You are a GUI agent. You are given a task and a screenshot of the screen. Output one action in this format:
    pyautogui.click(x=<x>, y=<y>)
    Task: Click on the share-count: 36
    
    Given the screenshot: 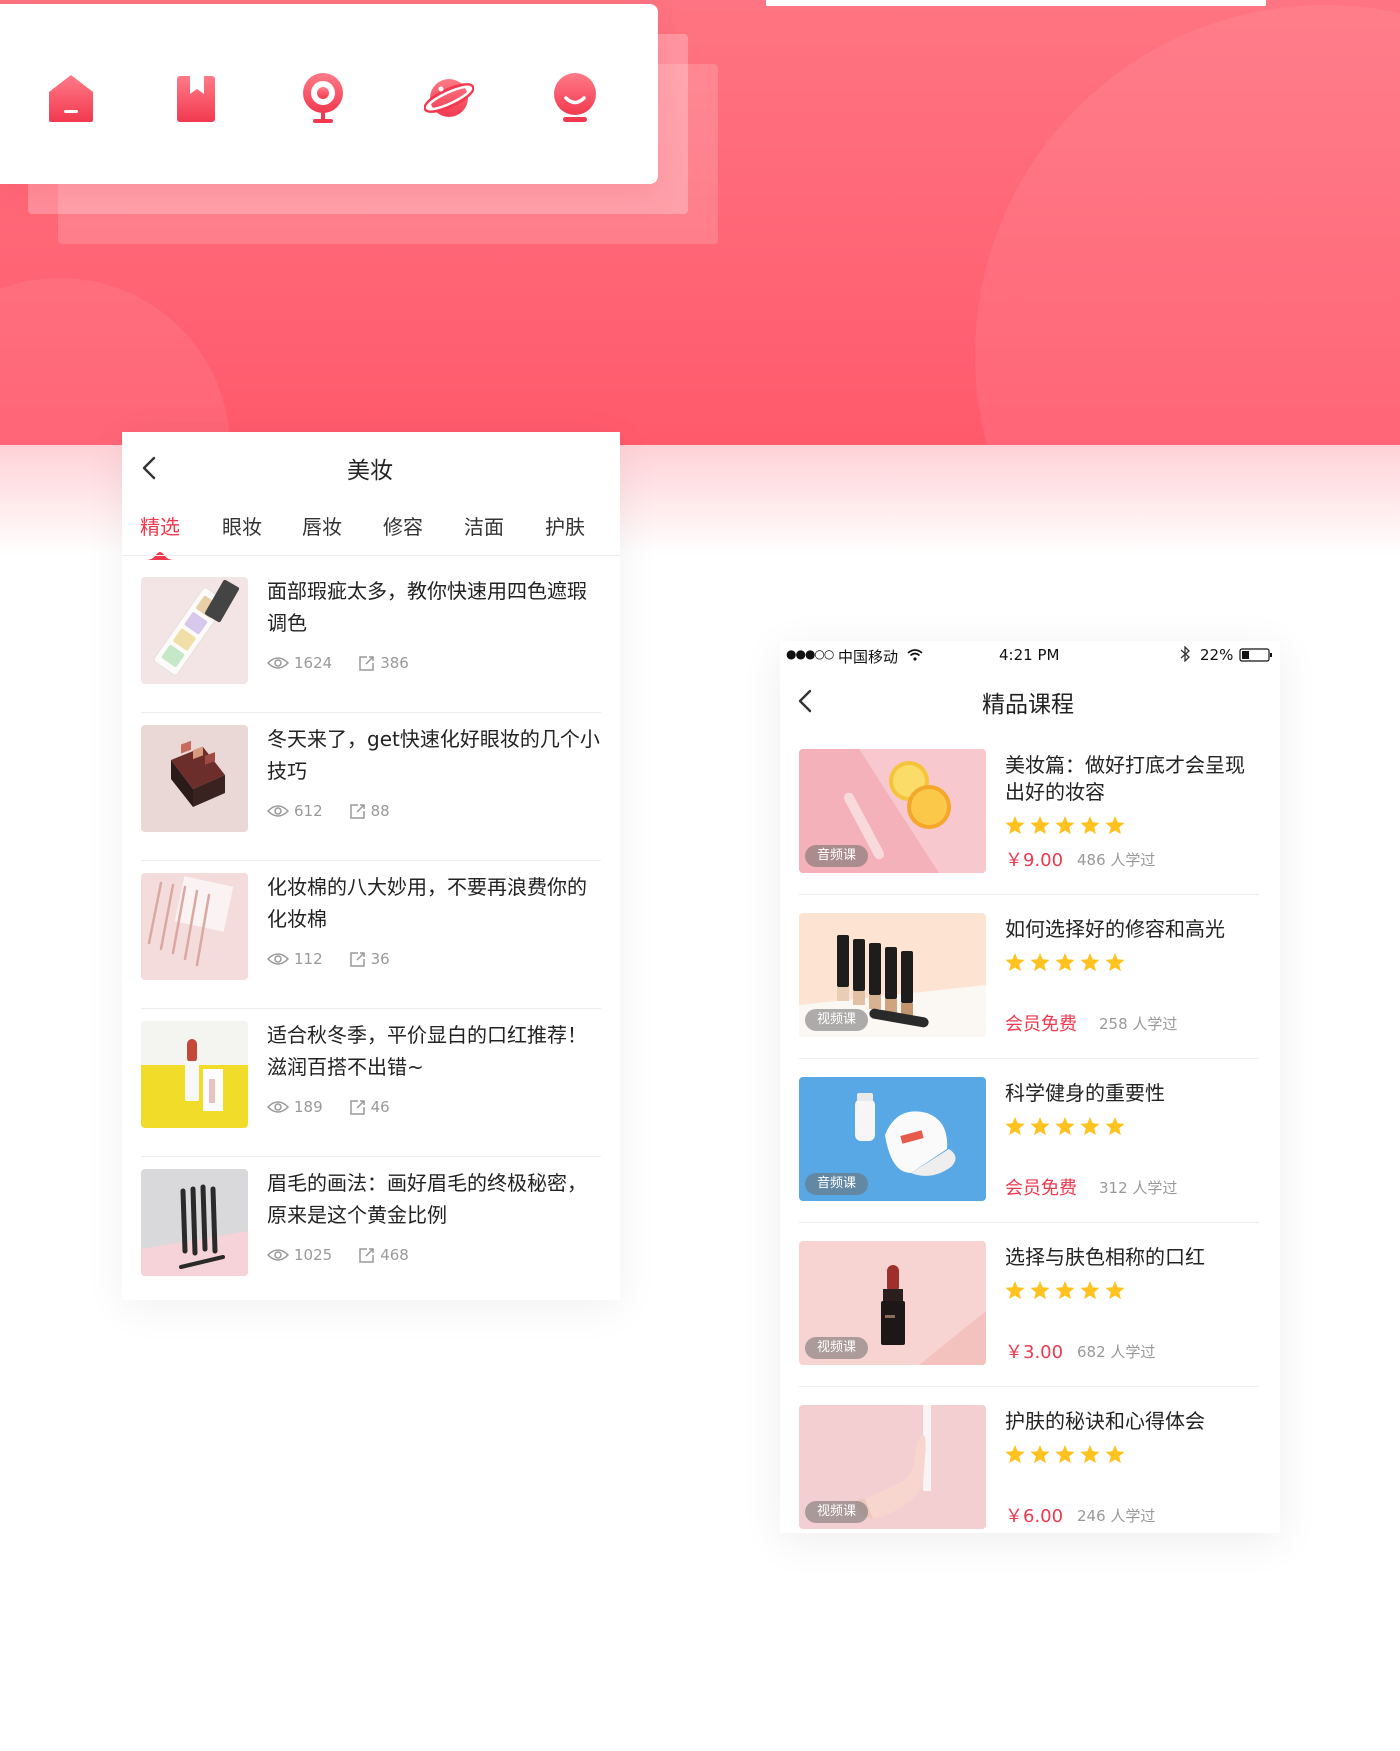 What is the action you would take?
    pyautogui.click(x=380, y=959)
    